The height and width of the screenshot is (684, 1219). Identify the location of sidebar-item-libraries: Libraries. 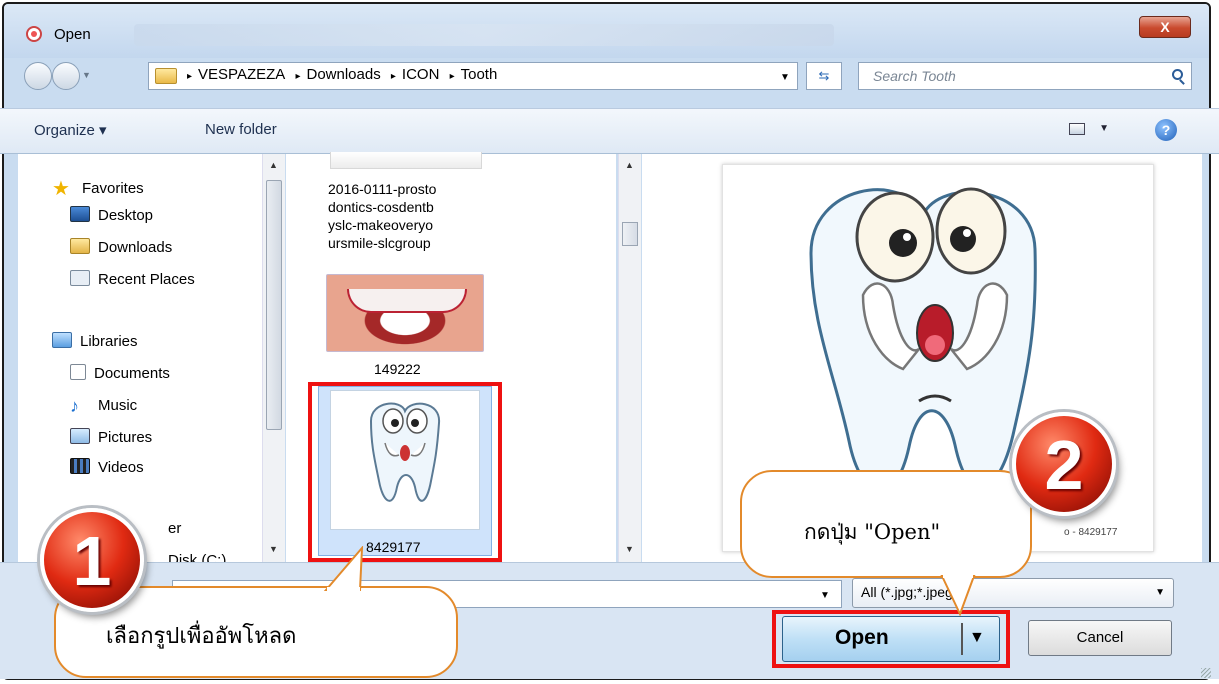
(95, 341).